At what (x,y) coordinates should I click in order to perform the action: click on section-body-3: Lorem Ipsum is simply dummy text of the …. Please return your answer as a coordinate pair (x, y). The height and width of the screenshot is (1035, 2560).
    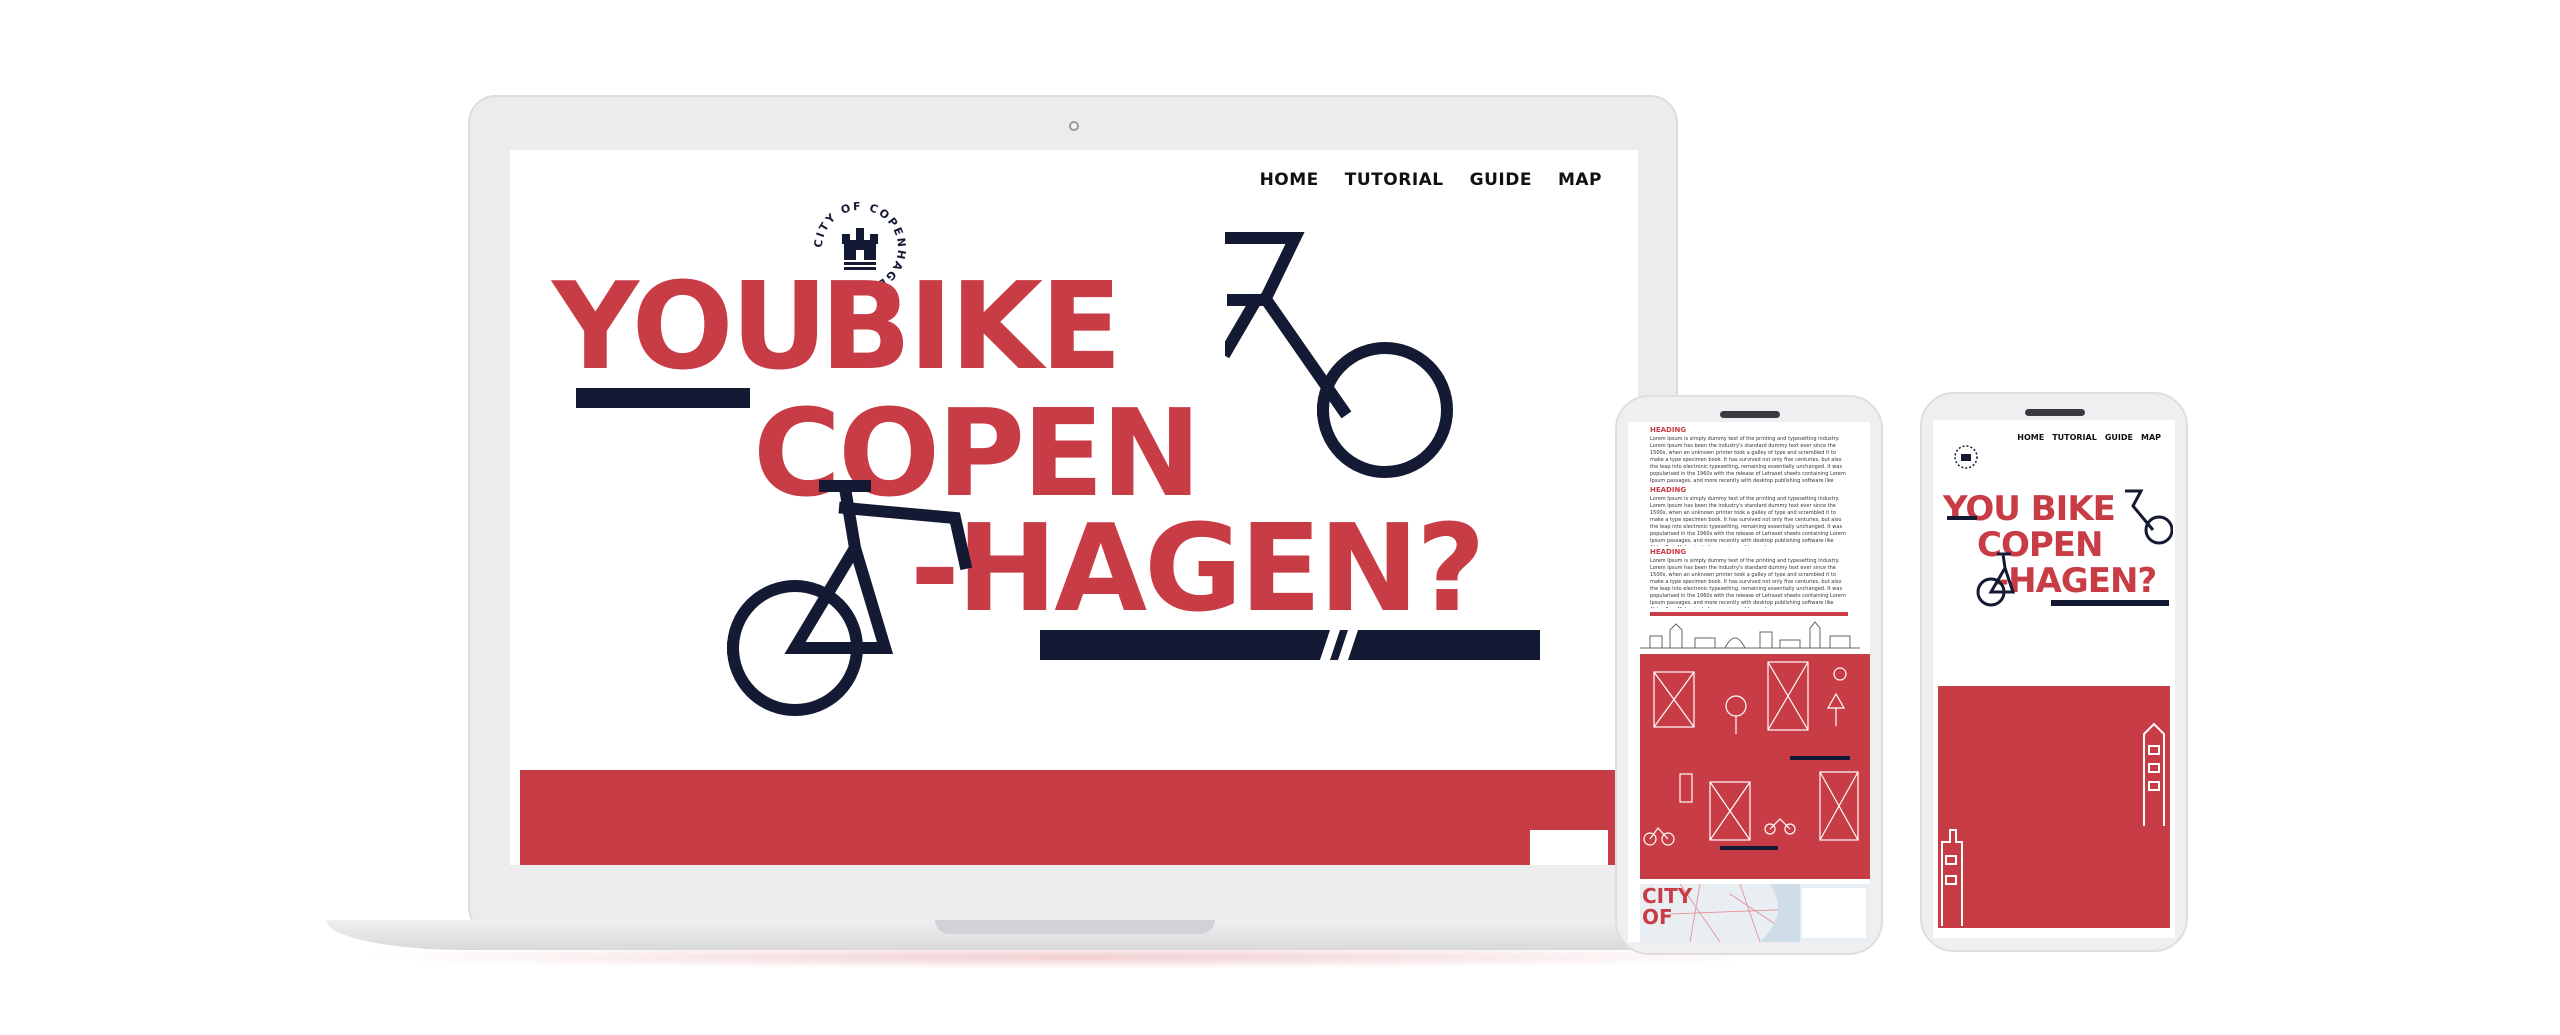
    Looking at the image, I should click on (1748, 583).